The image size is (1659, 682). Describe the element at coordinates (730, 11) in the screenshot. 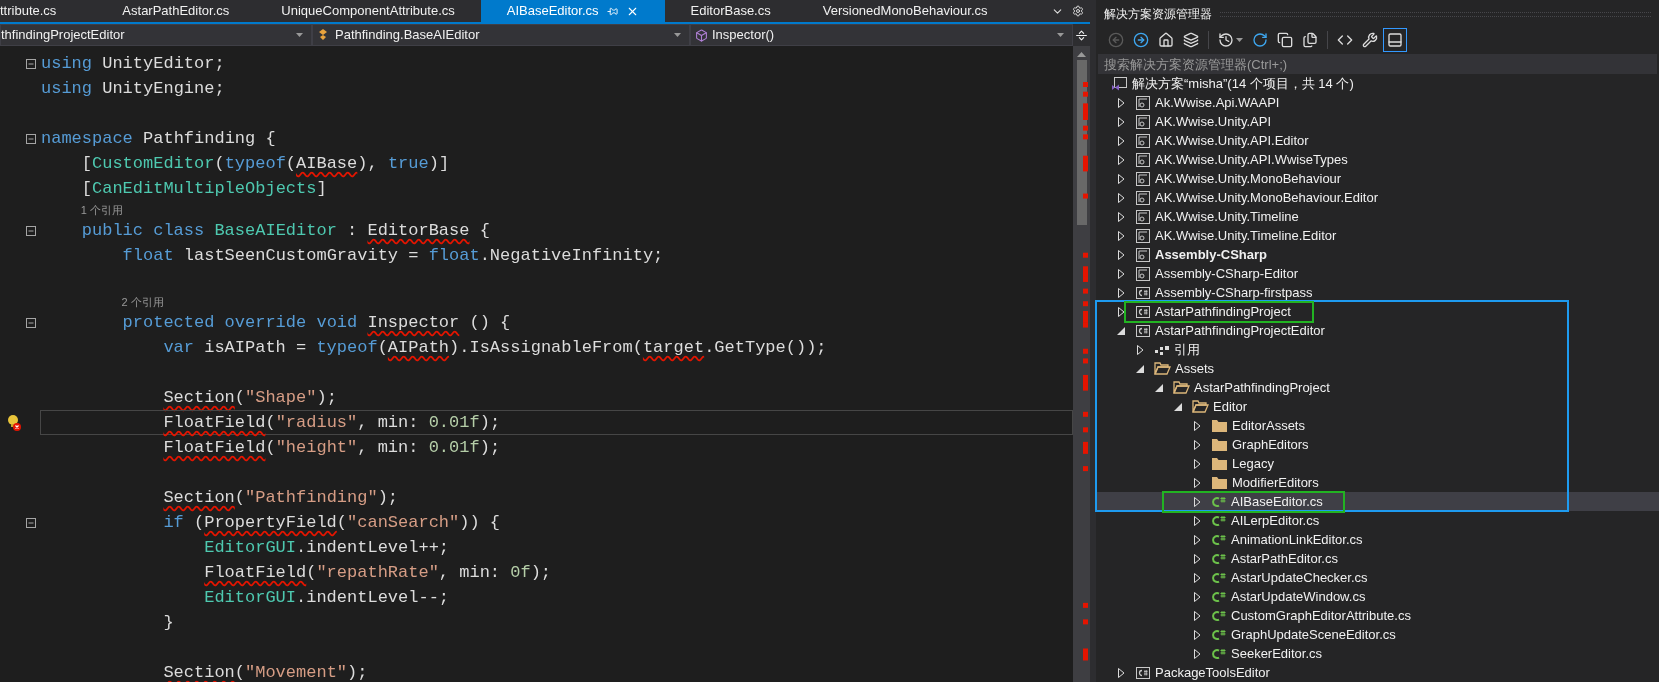

I see `editor-tab: EditorBase.cs` at that location.